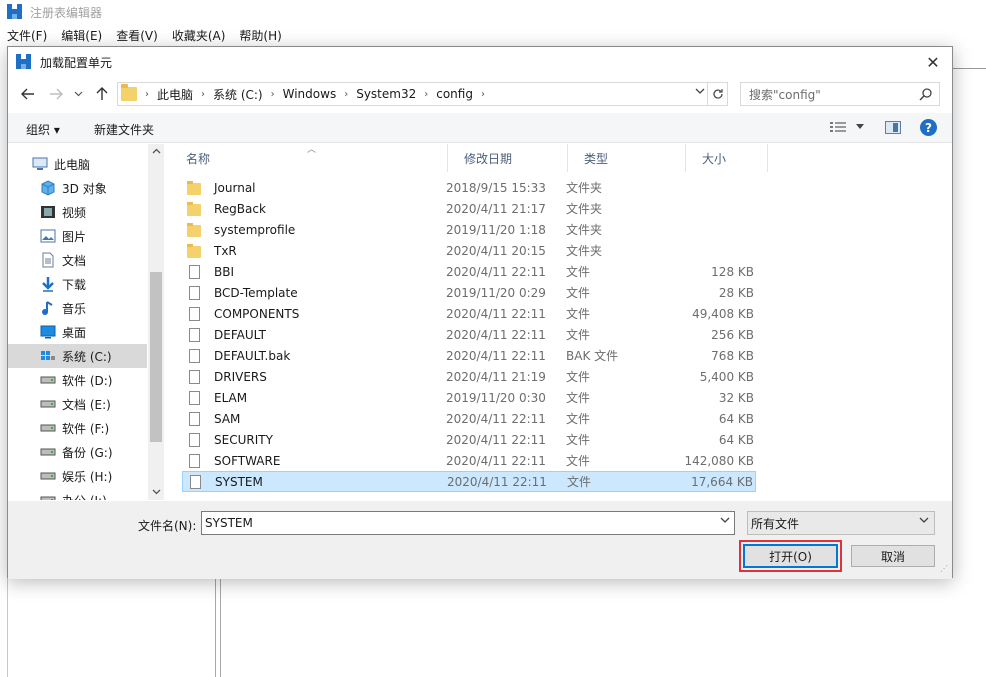 The width and height of the screenshot is (986, 677). I want to click on nav-item: 此电脑, so click(77, 164).